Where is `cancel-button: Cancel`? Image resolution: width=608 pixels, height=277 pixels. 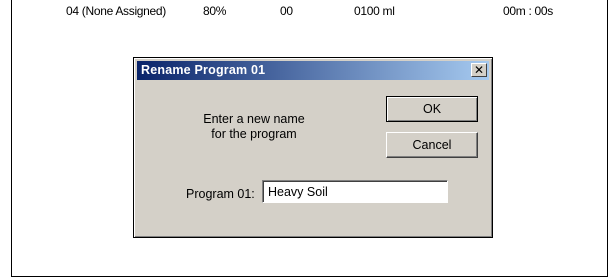 cancel-button: Cancel is located at coordinates (432, 145).